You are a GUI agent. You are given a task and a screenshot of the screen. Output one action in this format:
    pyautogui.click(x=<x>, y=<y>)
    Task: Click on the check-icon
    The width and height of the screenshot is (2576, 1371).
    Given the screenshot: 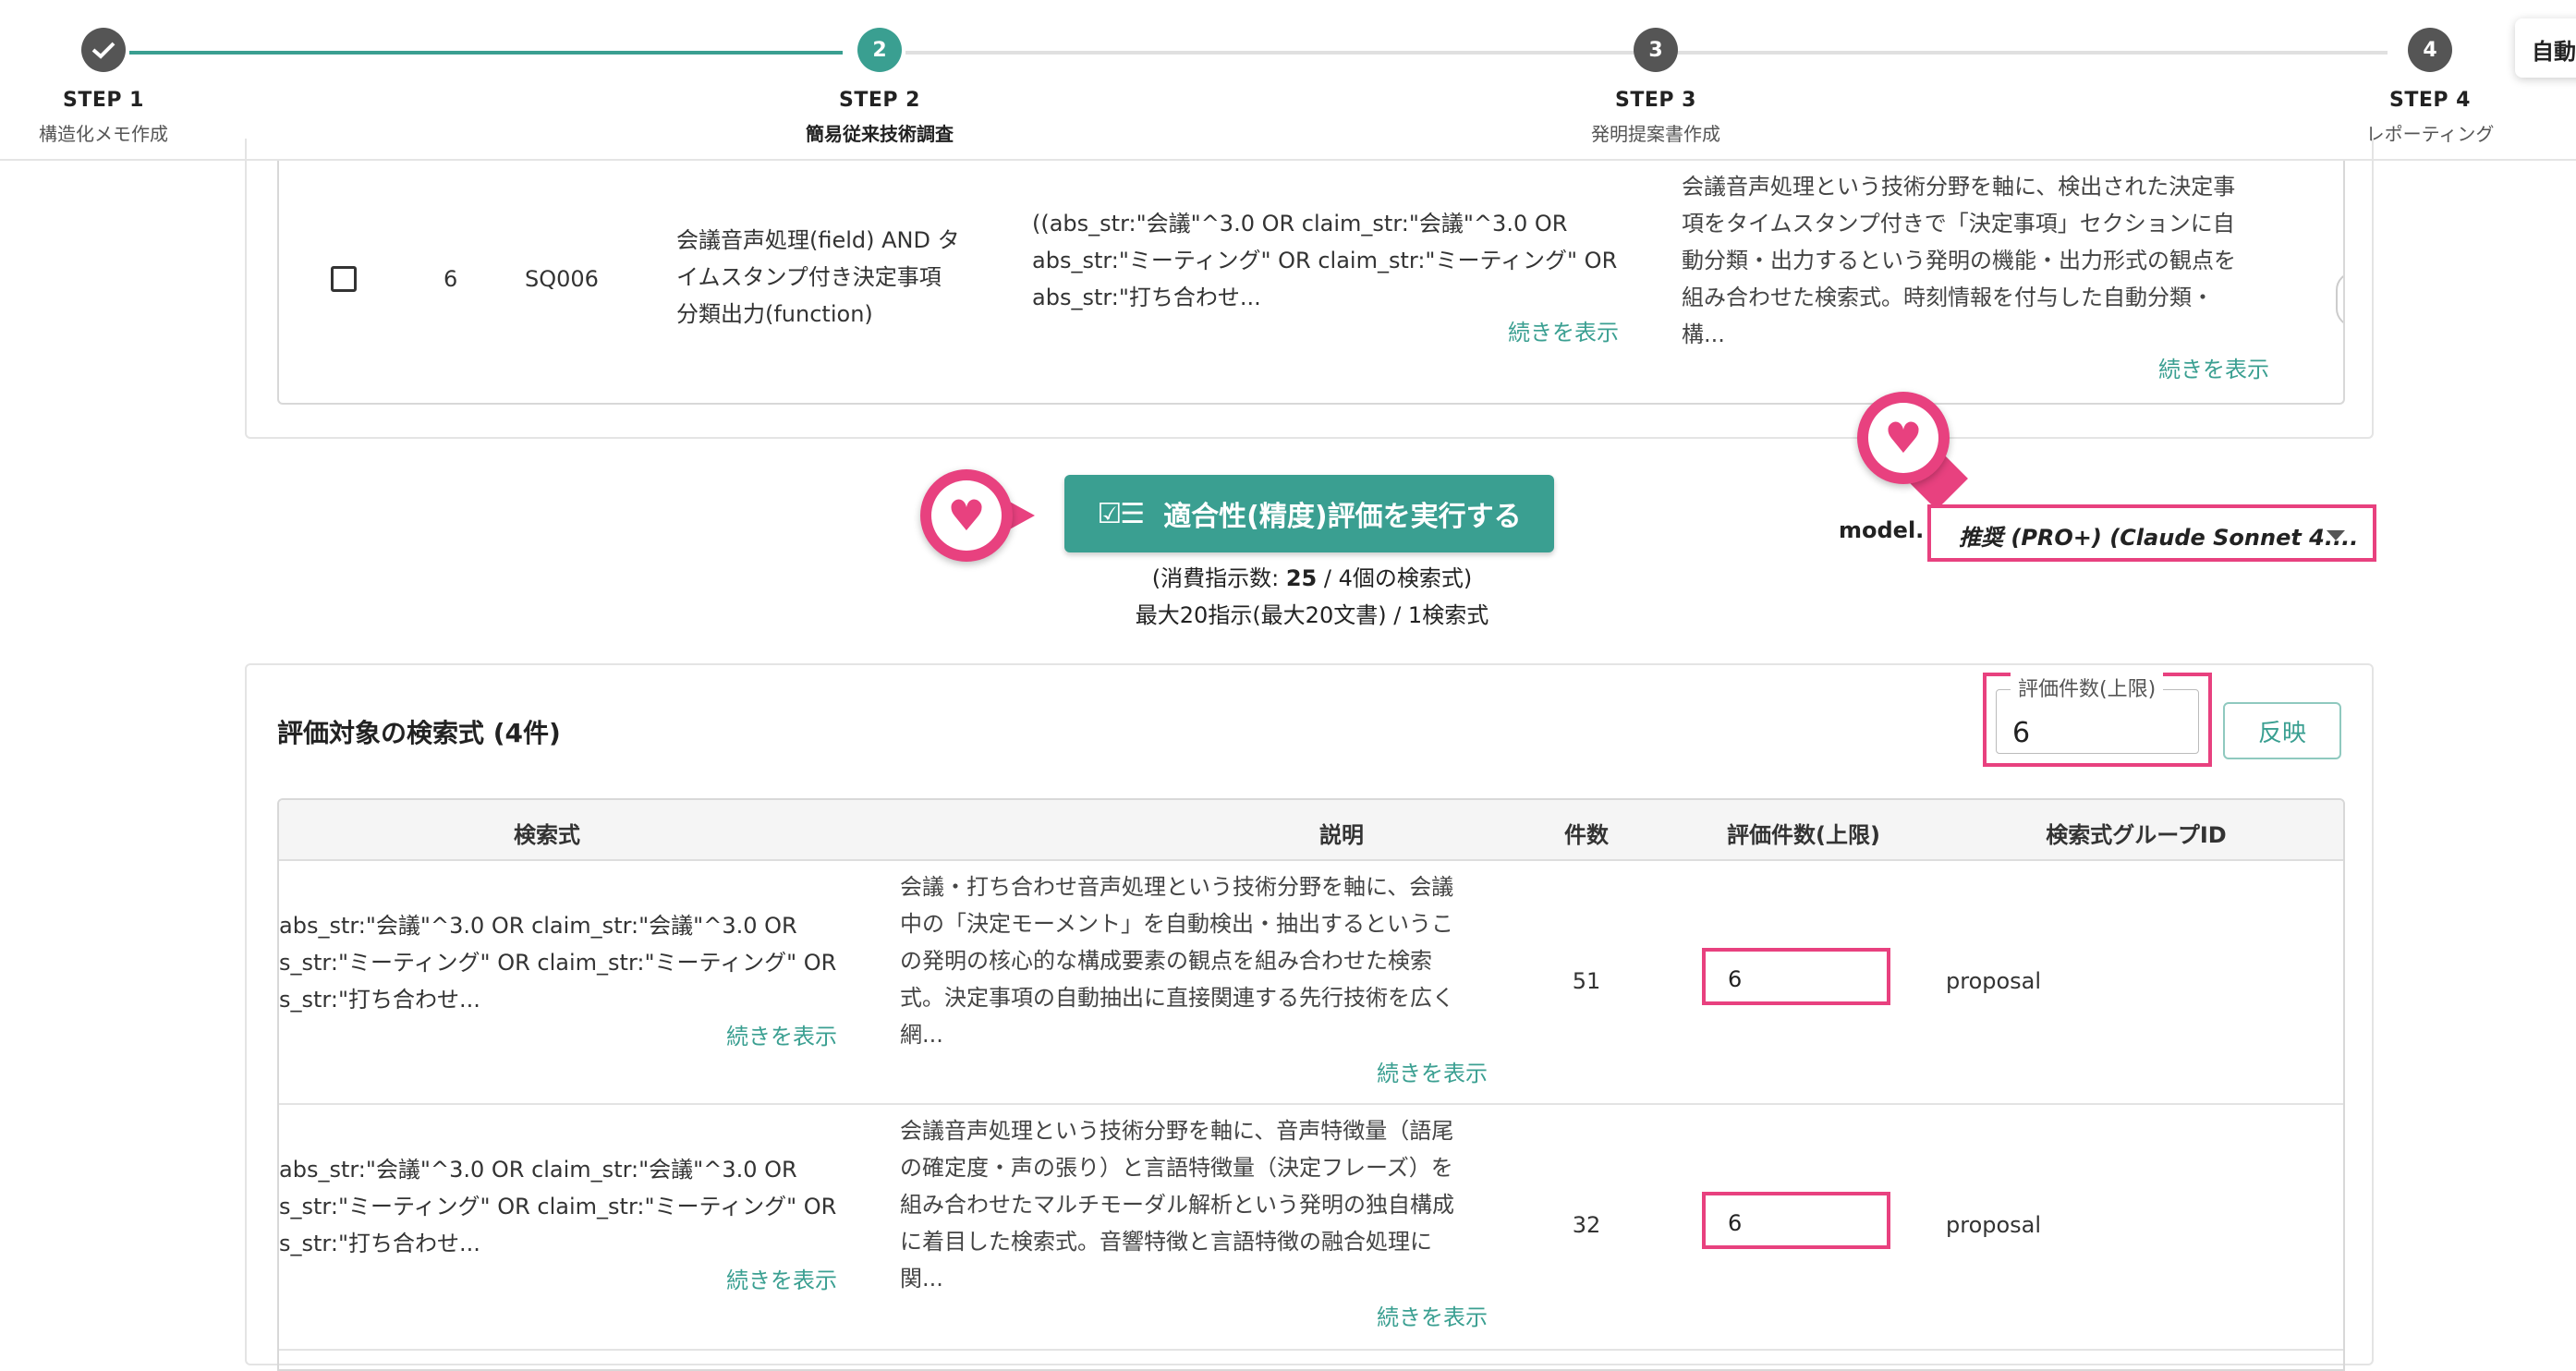 What is the action you would take?
    pyautogui.click(x=103, y=50)
    